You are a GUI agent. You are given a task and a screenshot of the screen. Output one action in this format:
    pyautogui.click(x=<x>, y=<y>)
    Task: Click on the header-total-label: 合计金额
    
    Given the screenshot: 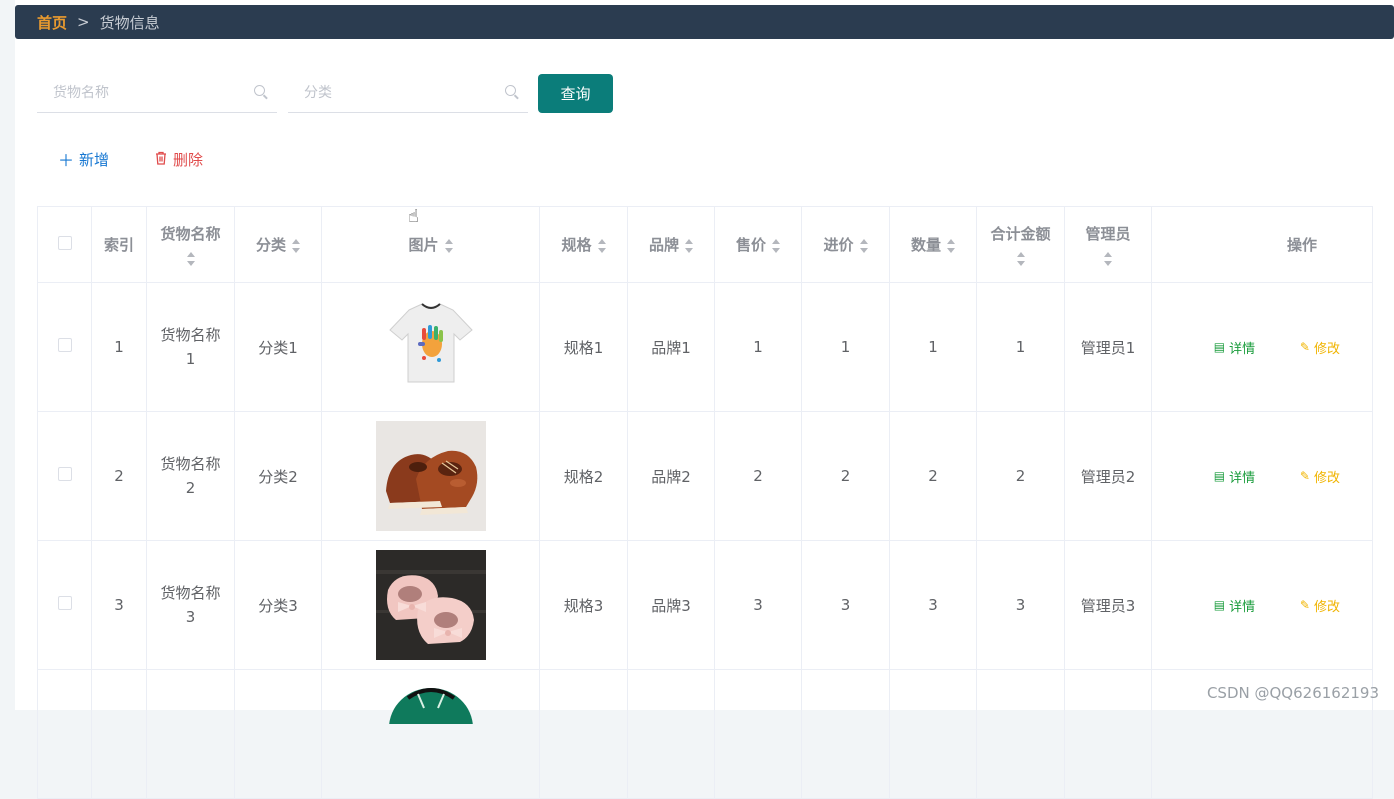 What is the action you would take?
    pyautogui.click(x=1020, y=234)
    